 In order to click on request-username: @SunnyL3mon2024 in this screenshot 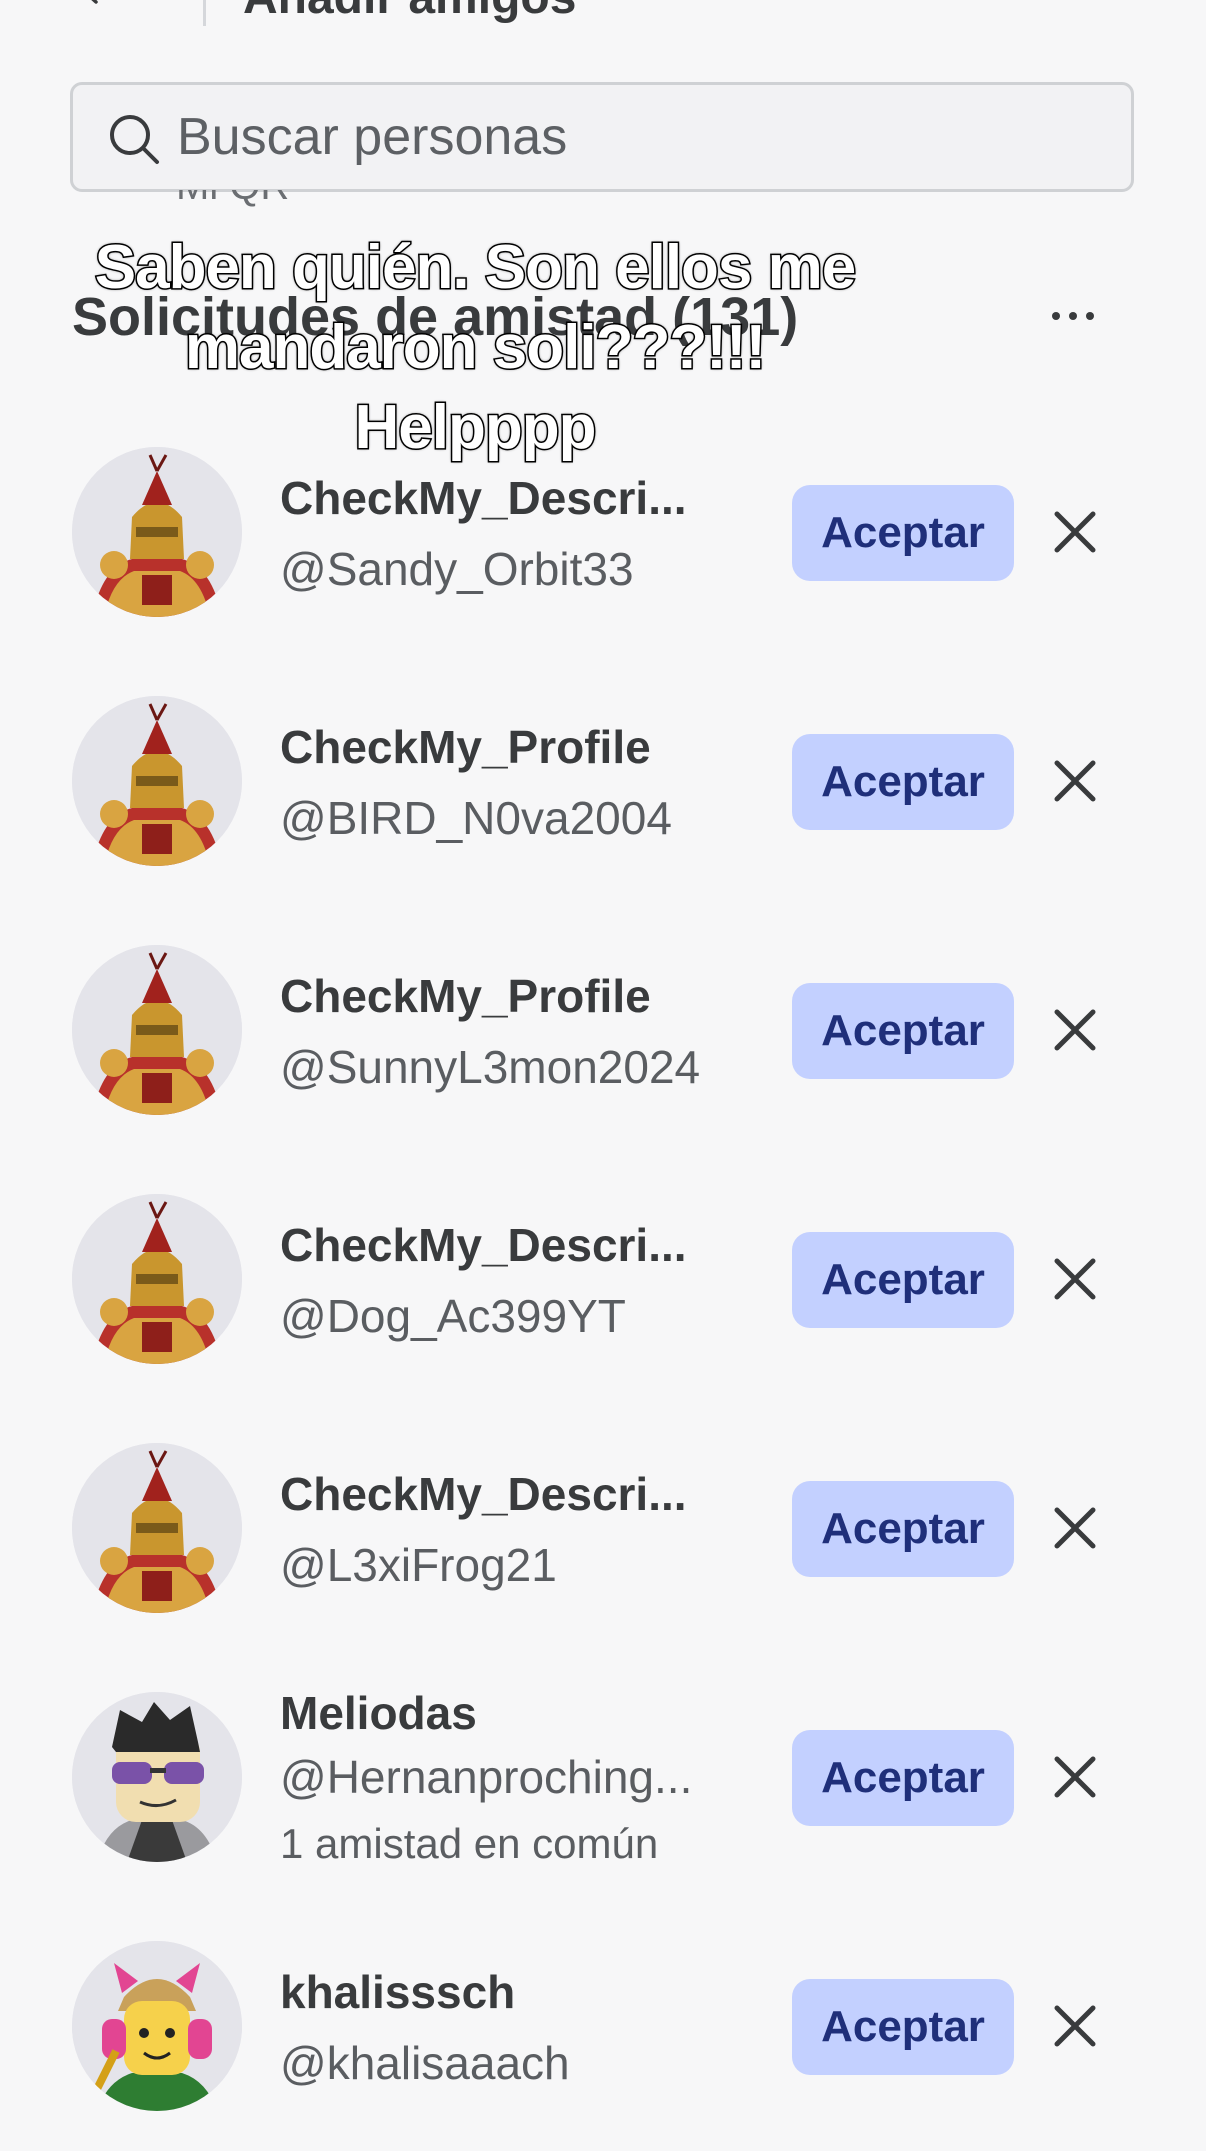, I will do `click(490, 1067)`.